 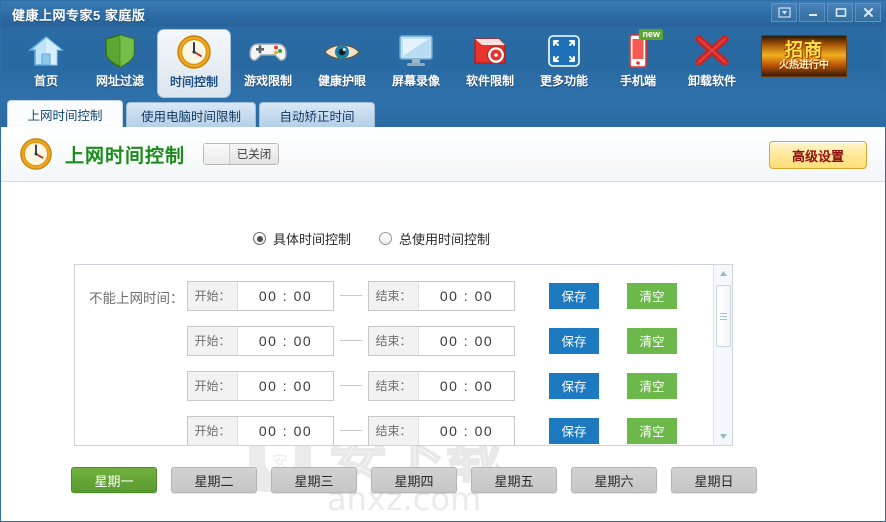 I want to click on tab-internet-time-control: 上网时间控制, so click(x=65, y=113).